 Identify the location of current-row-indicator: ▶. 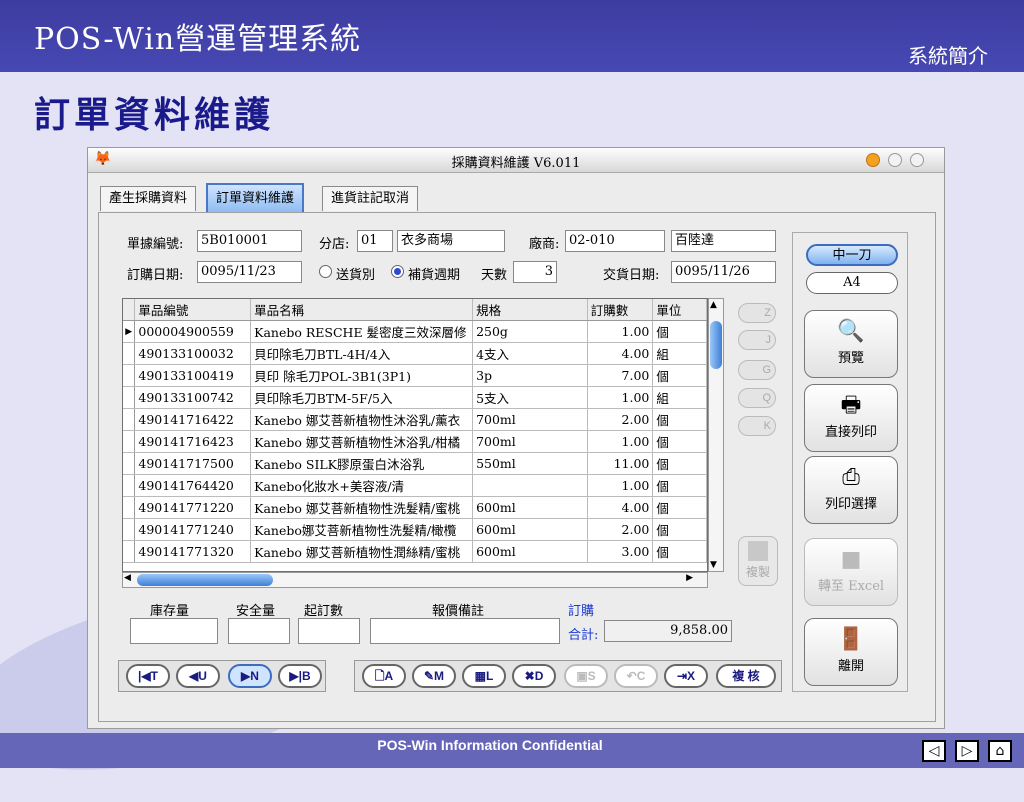
(129, 331).